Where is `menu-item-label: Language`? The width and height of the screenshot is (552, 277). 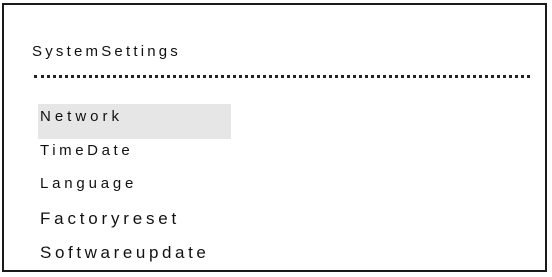 menu-item-label: Language is located at coordinates (89, 183).